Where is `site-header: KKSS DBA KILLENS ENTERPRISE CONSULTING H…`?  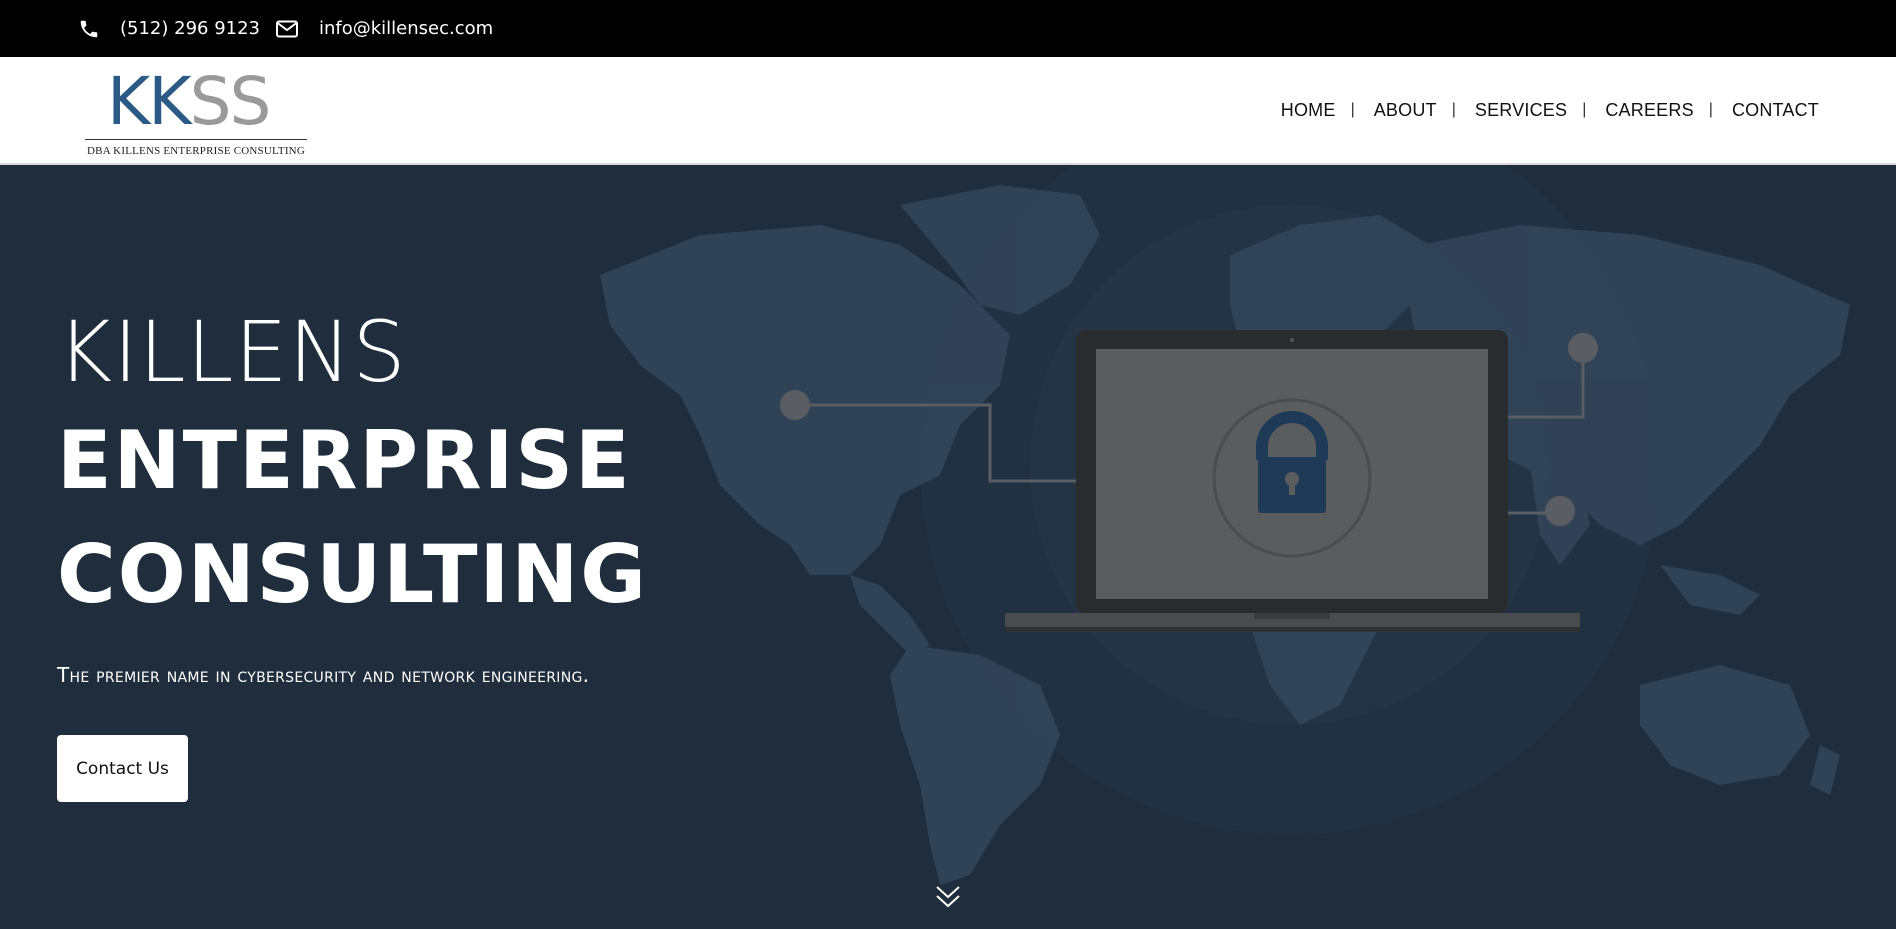
site-header: KKSS DBA KILLENS ENTERPRISE CONSULTING H… is located at coordinates (948, 111).